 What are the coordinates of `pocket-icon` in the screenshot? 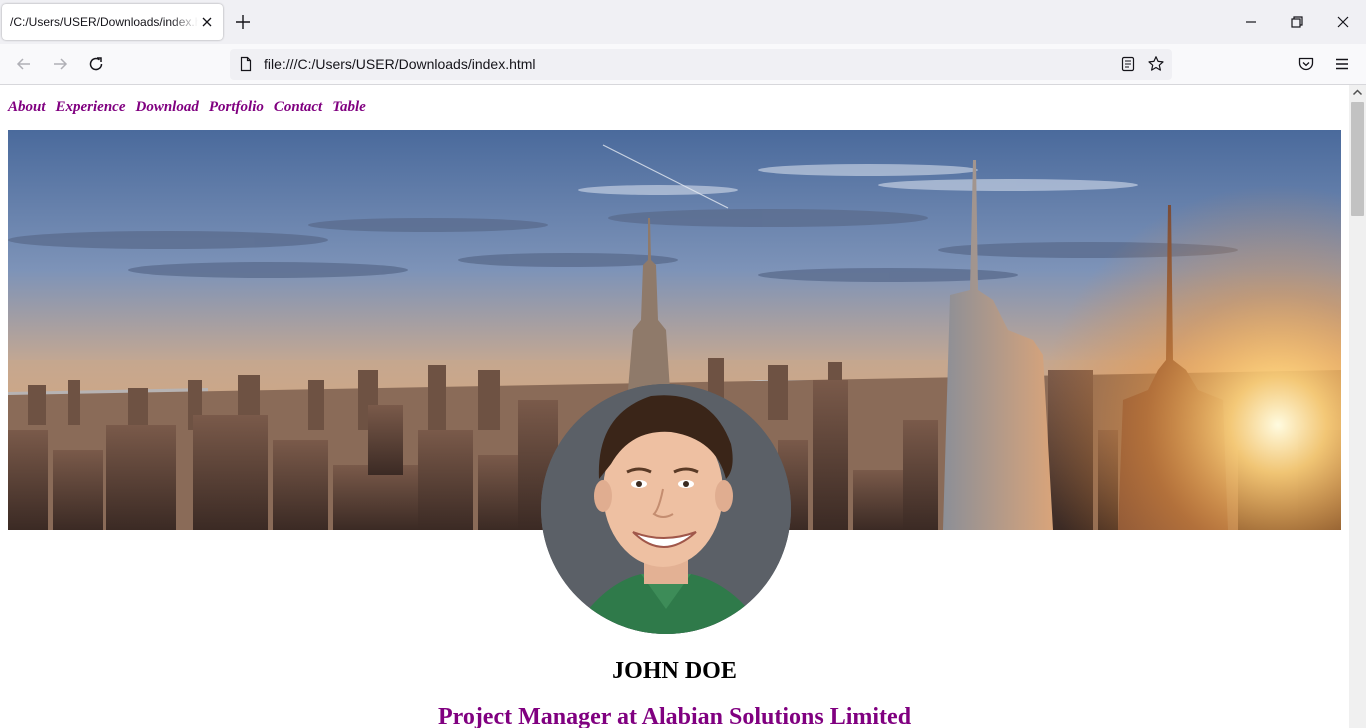 It's located at (1306, 64).